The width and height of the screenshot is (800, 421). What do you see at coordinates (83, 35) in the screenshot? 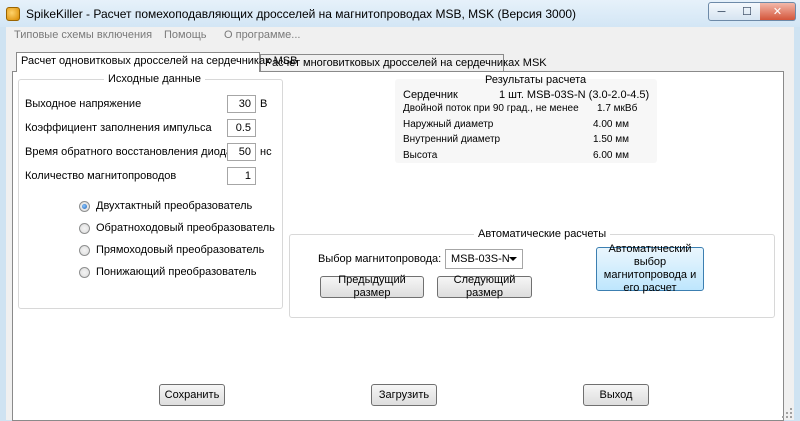
I see `menu-typical-schemes: Типовые схемы включения` at bounding box center [83, 35].